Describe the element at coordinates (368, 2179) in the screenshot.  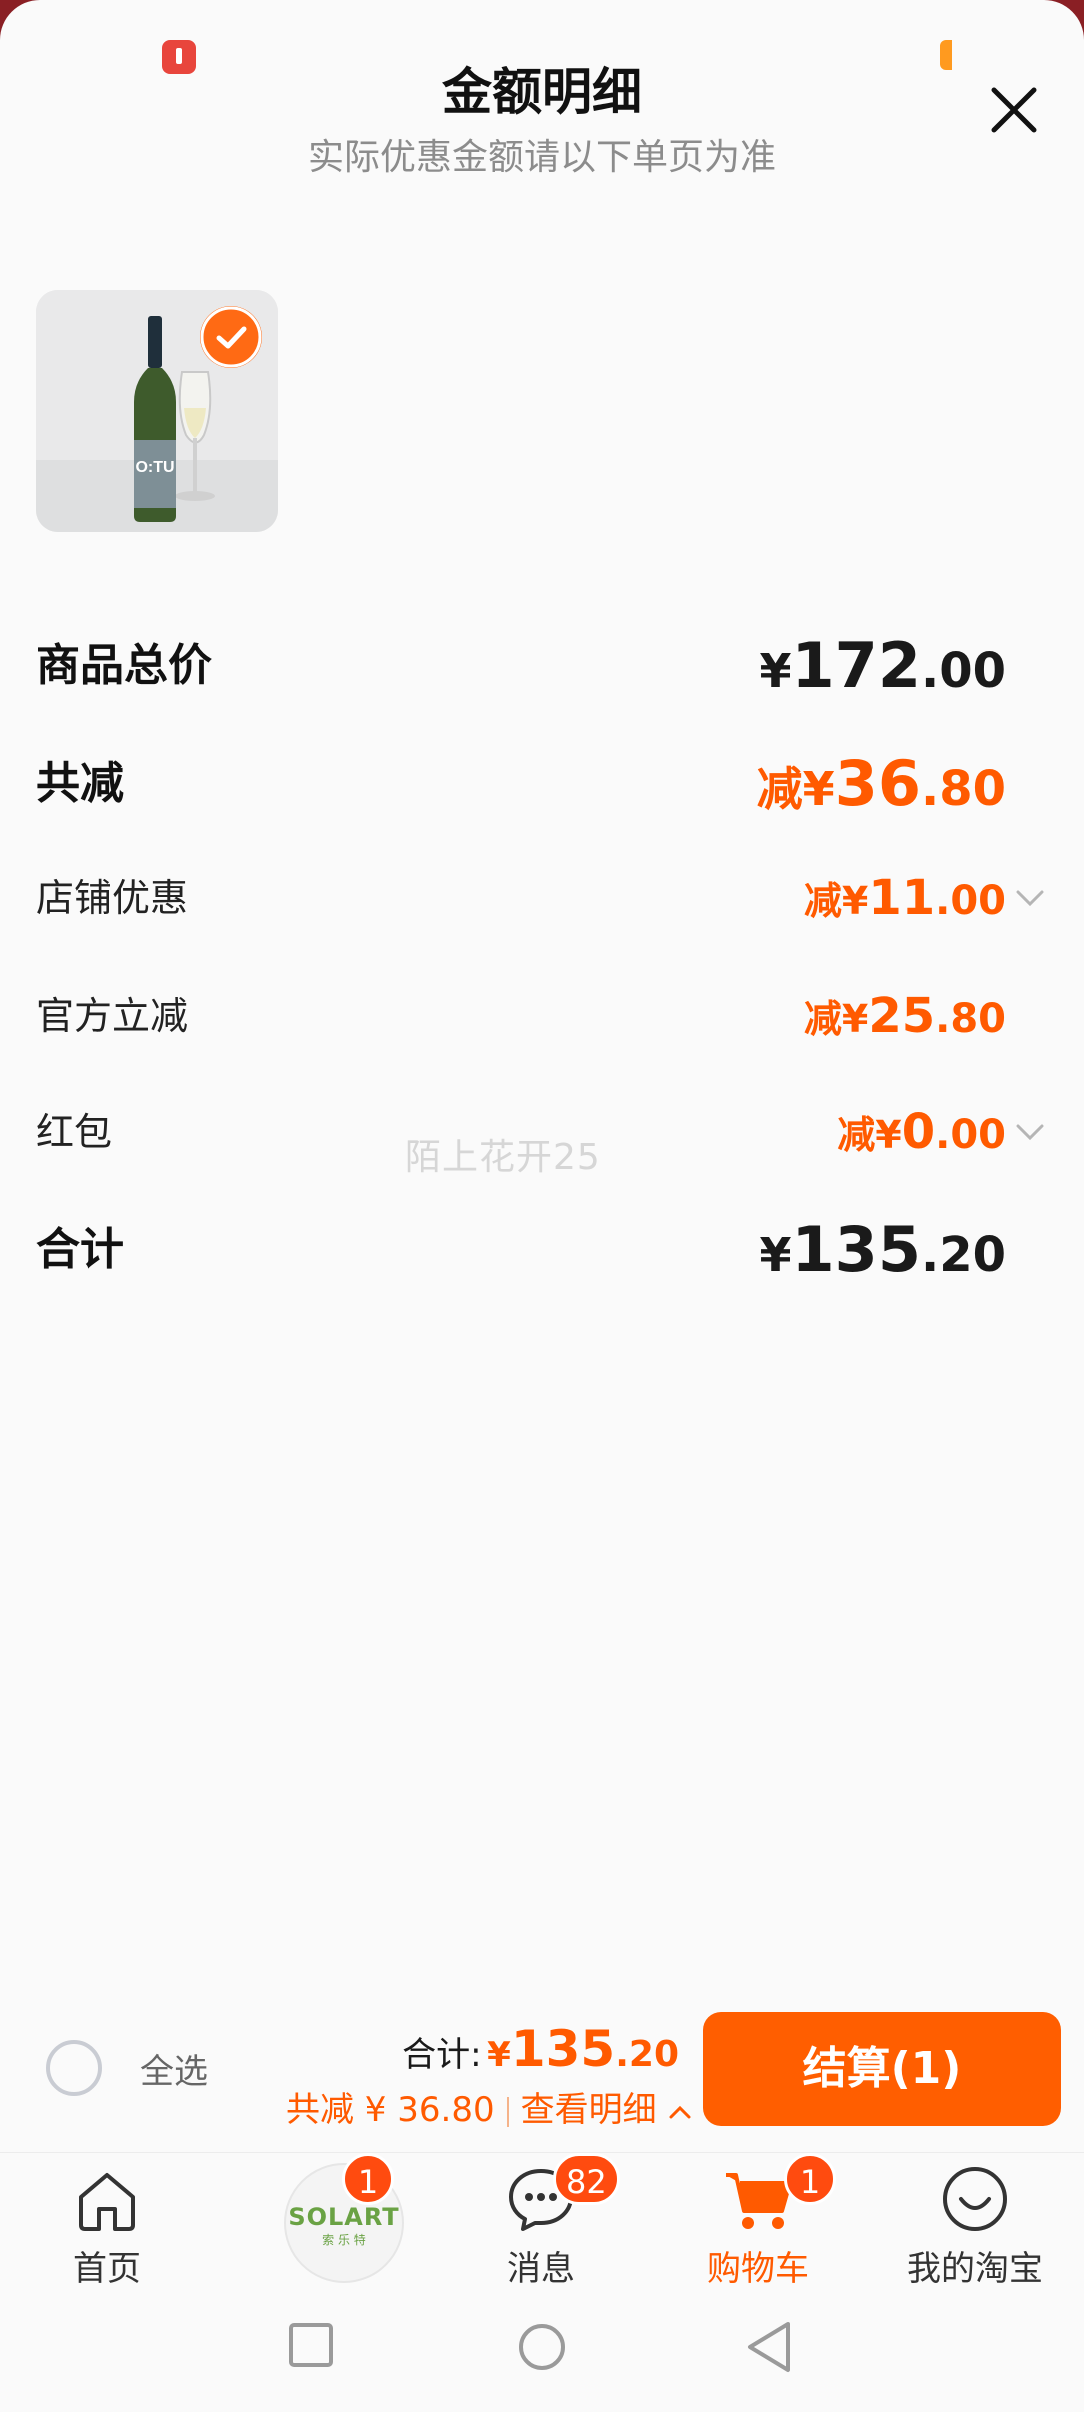
I see `solart-badge: 1` at that location.